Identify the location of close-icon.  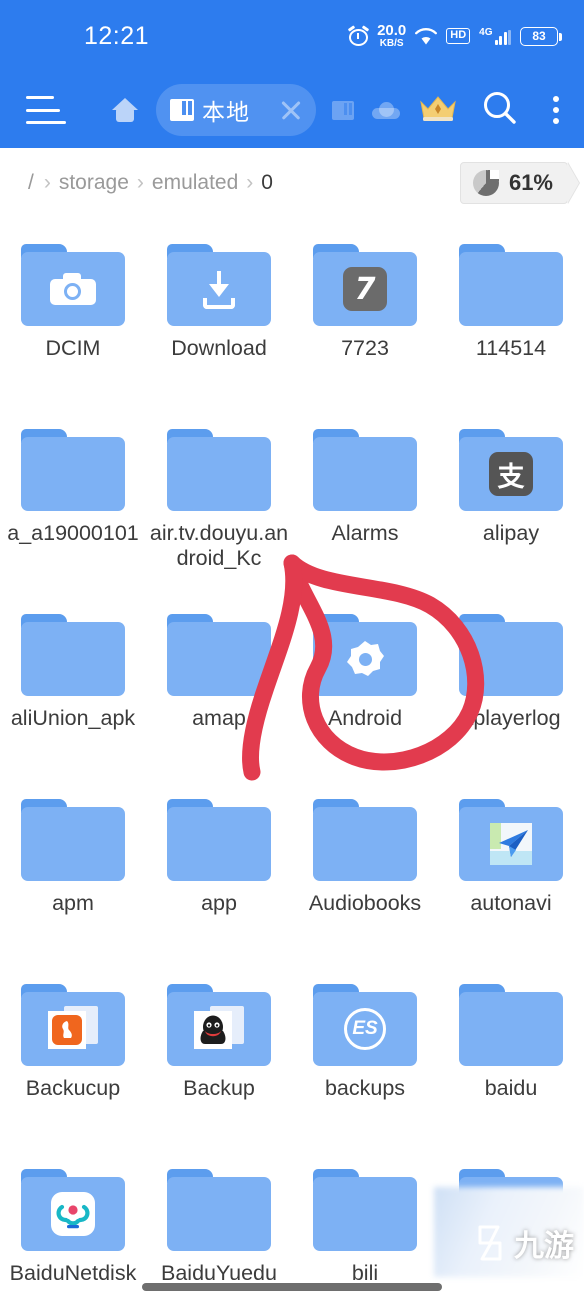
(291, 110).